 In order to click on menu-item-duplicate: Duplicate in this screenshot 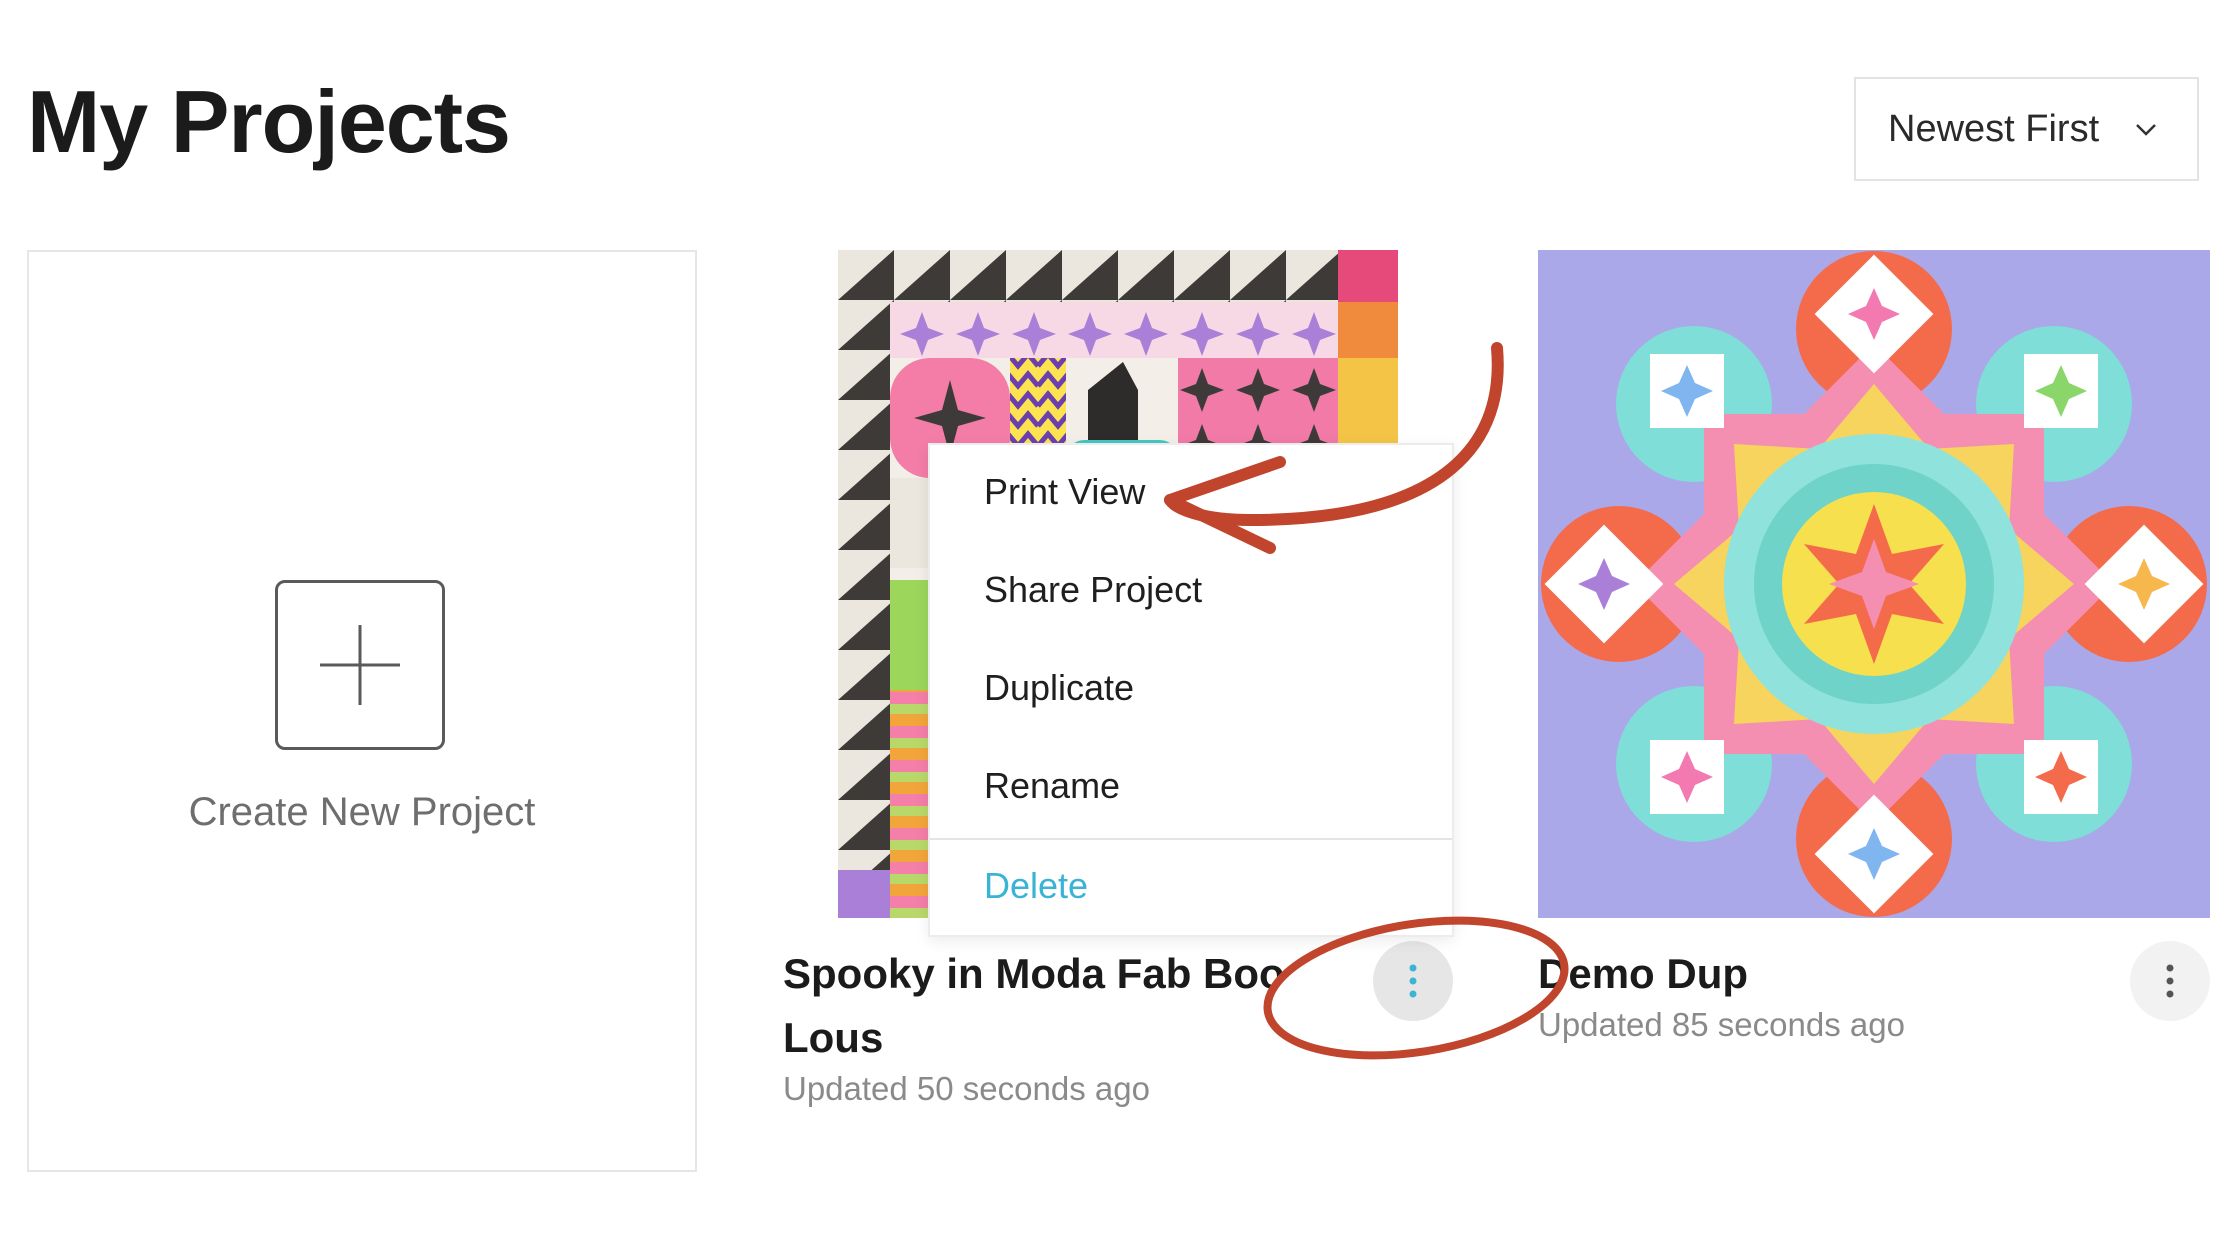, I will do `click(1059, 688)`.